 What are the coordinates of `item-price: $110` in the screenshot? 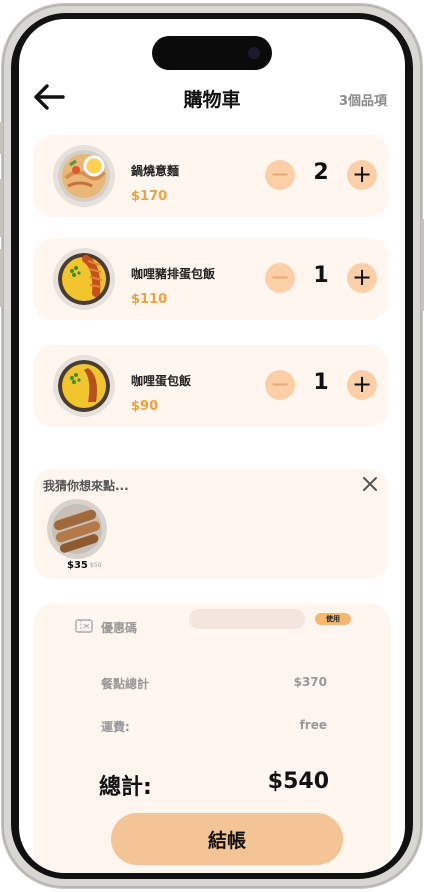 It's located at (149, 299).